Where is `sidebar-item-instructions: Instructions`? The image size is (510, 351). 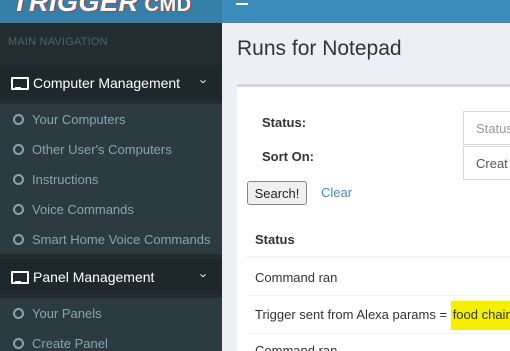 sidebar-item-instructions: Instructions is located at coordinates (111, 179).